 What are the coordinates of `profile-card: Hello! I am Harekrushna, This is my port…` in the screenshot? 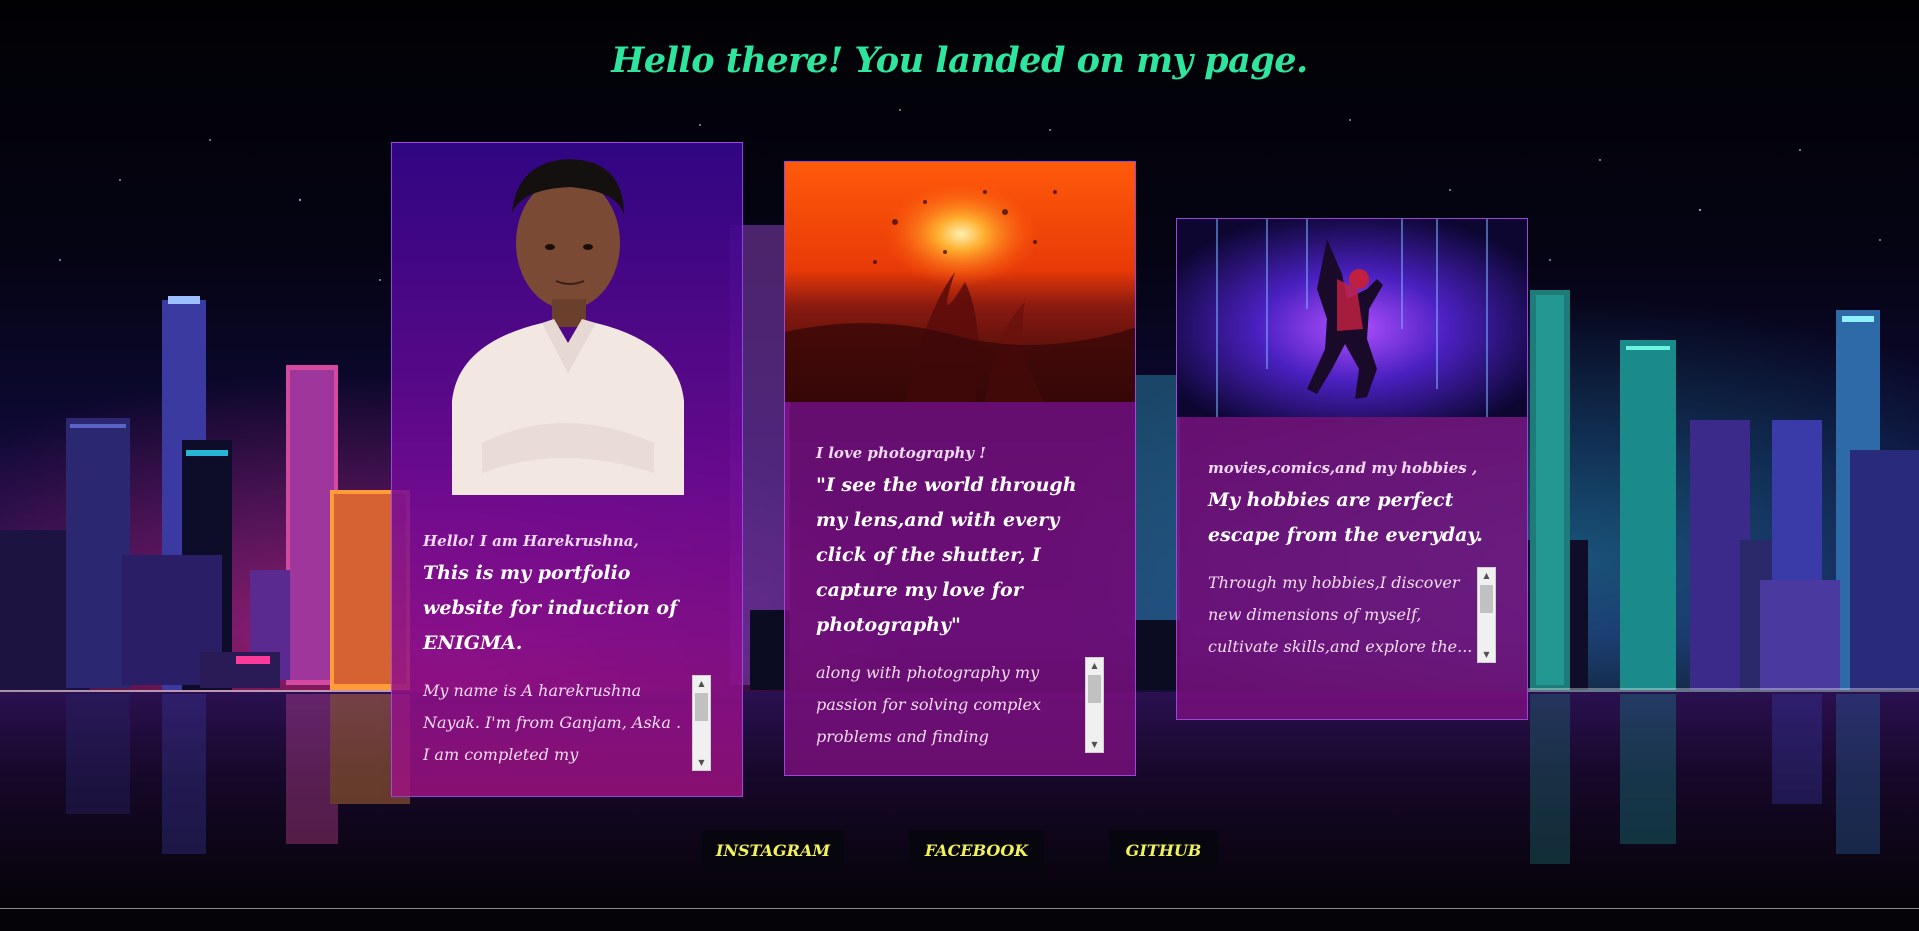 It's located at (567, 469).